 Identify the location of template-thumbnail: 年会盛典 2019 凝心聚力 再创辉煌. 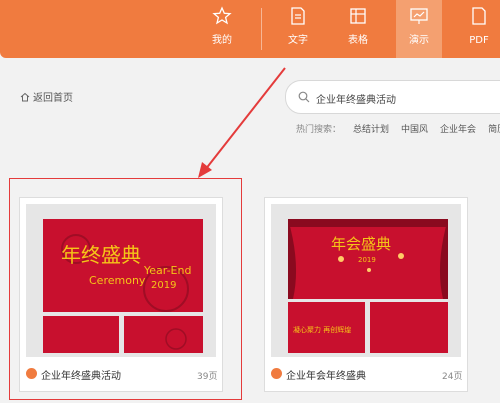
(366, 280).